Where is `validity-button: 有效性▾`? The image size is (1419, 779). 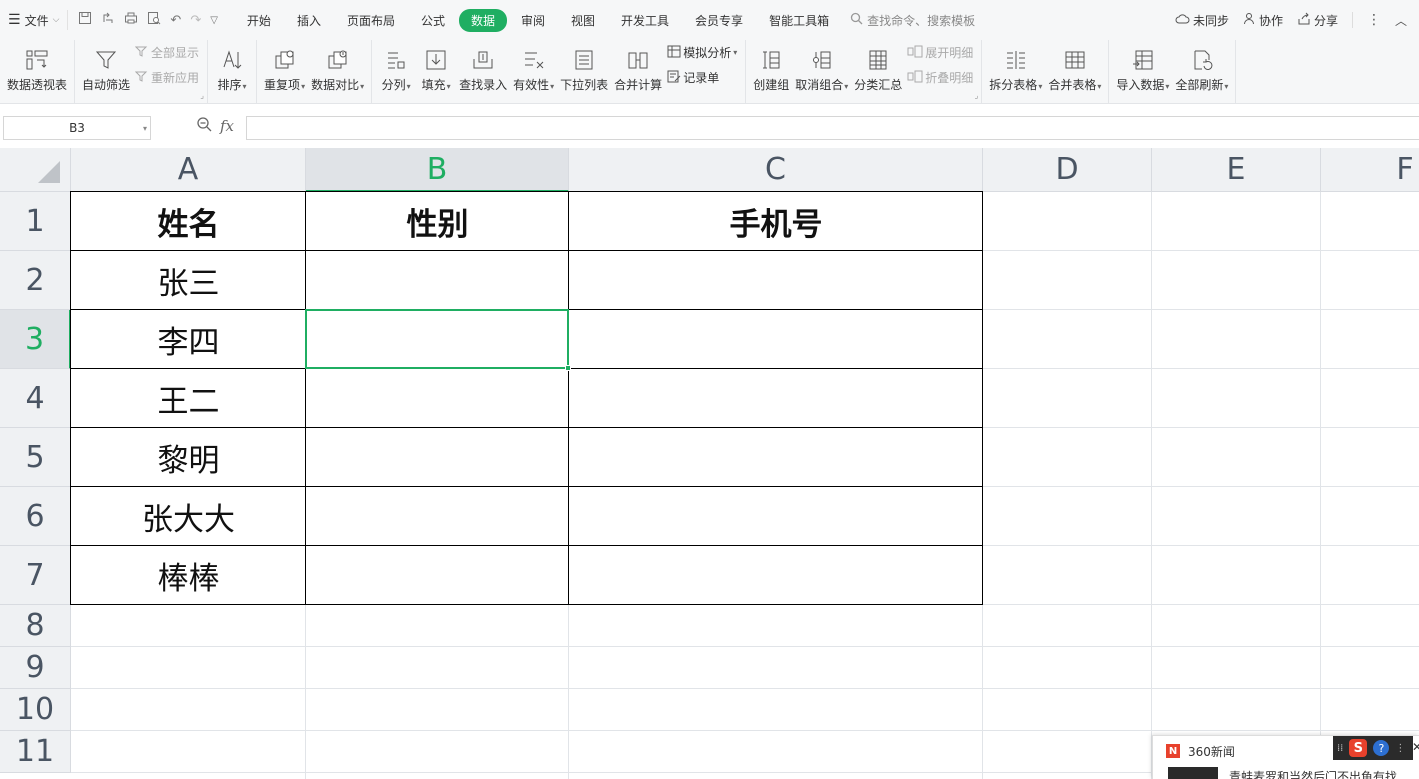 validity-button: 有效性▾ is located at coordinates (533, 68).